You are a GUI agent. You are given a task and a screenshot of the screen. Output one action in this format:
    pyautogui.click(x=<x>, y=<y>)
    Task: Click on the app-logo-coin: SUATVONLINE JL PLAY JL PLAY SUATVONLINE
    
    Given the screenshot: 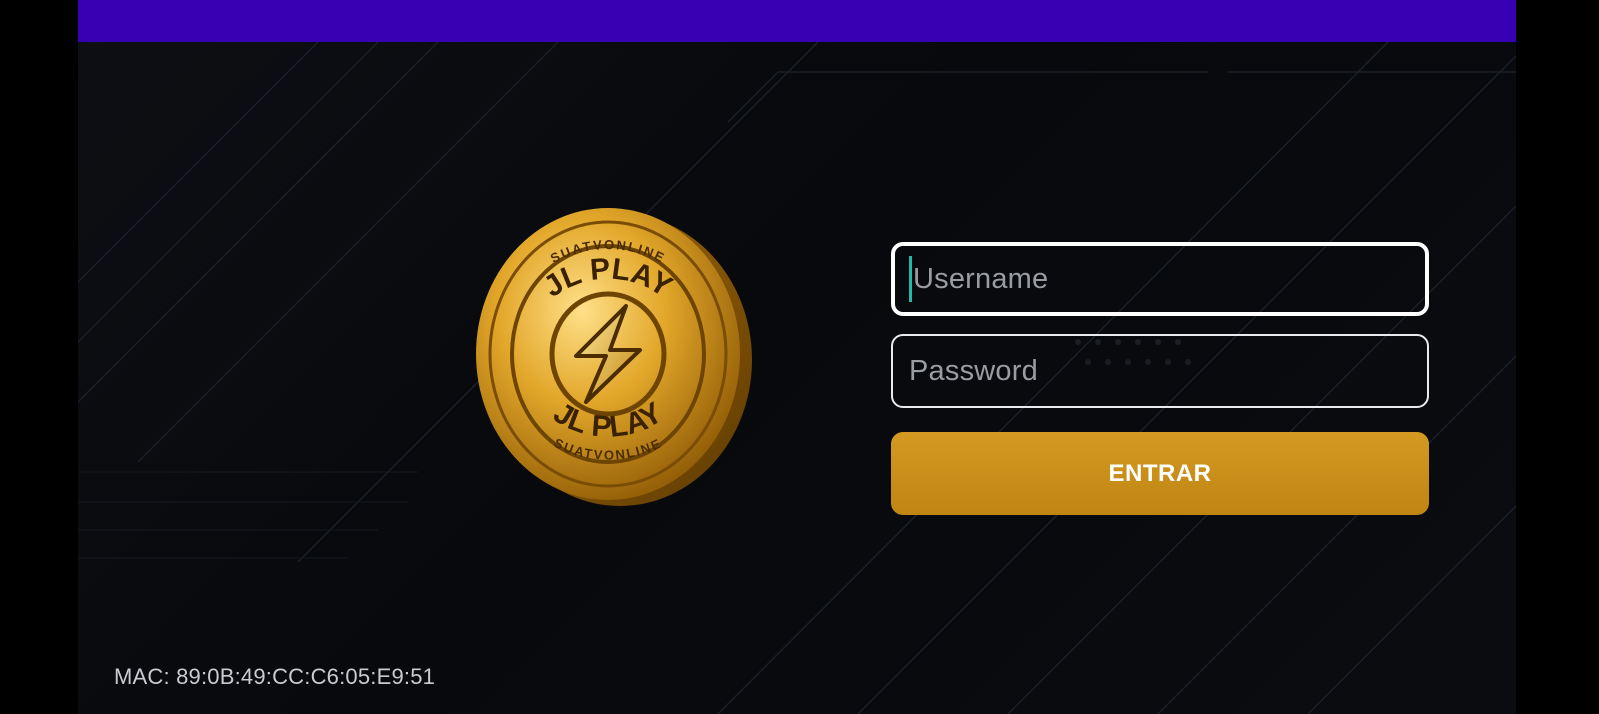 What is the action you would take?
    pyautogui.click(x=614, y=357)
    